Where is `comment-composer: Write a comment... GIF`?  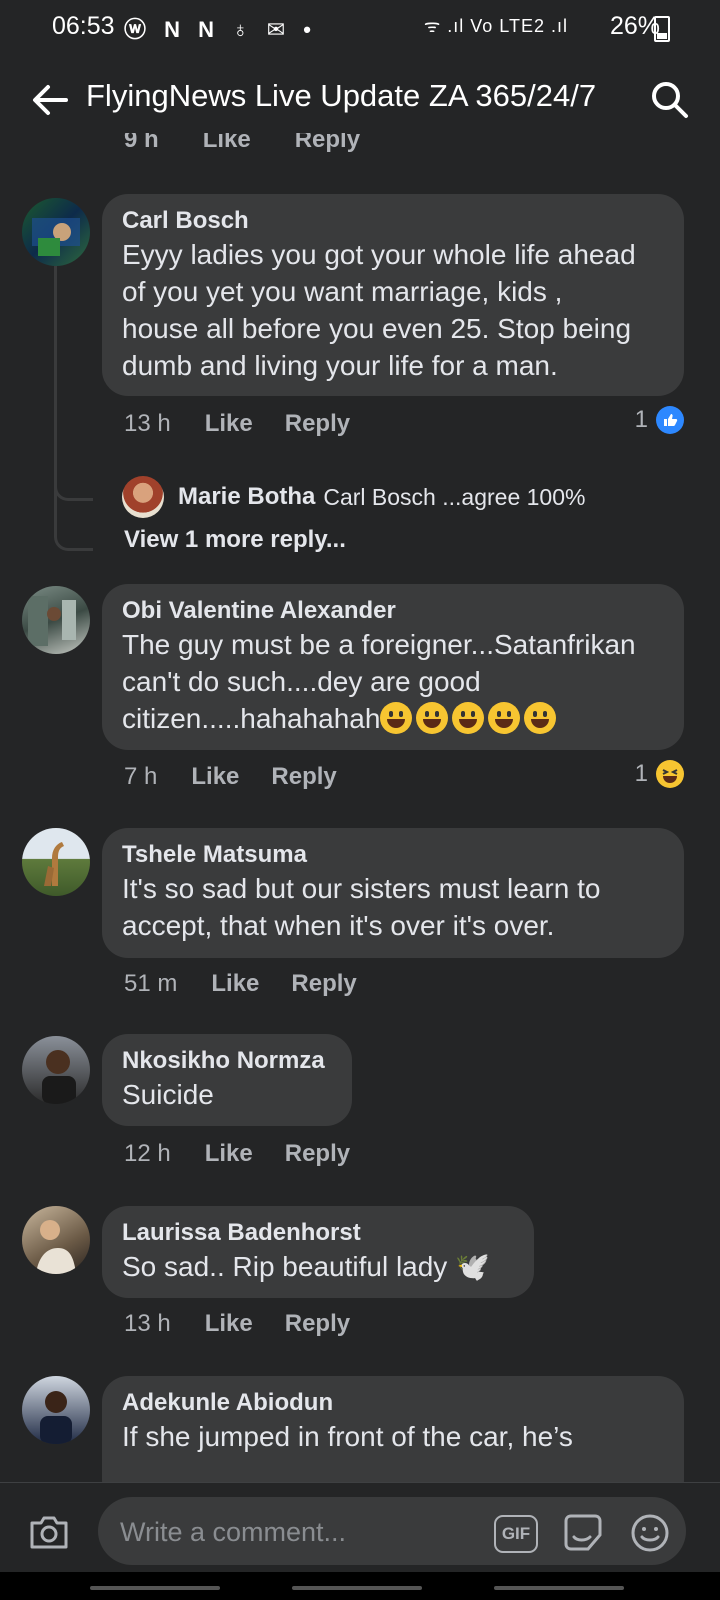 comment-composer: Write a comment... GIF is located at coordinates (360, 1527).